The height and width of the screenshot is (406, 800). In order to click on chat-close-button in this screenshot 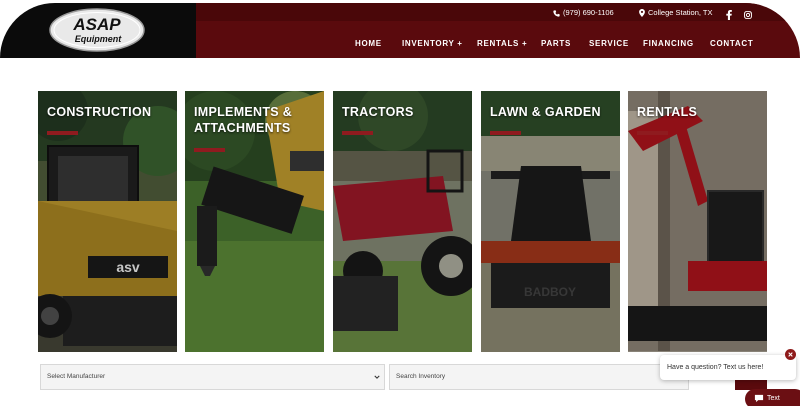, I will do `click(790, 354)`.